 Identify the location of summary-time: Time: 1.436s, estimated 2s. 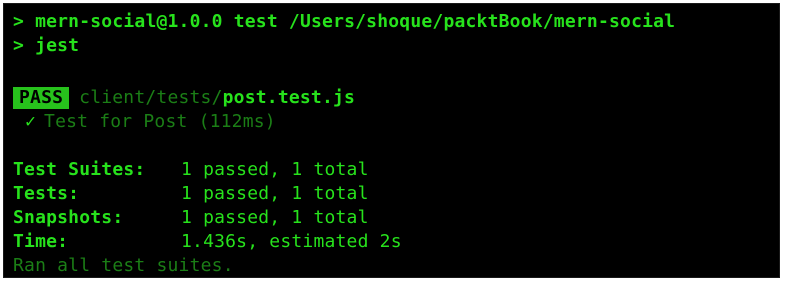
(207, 242).